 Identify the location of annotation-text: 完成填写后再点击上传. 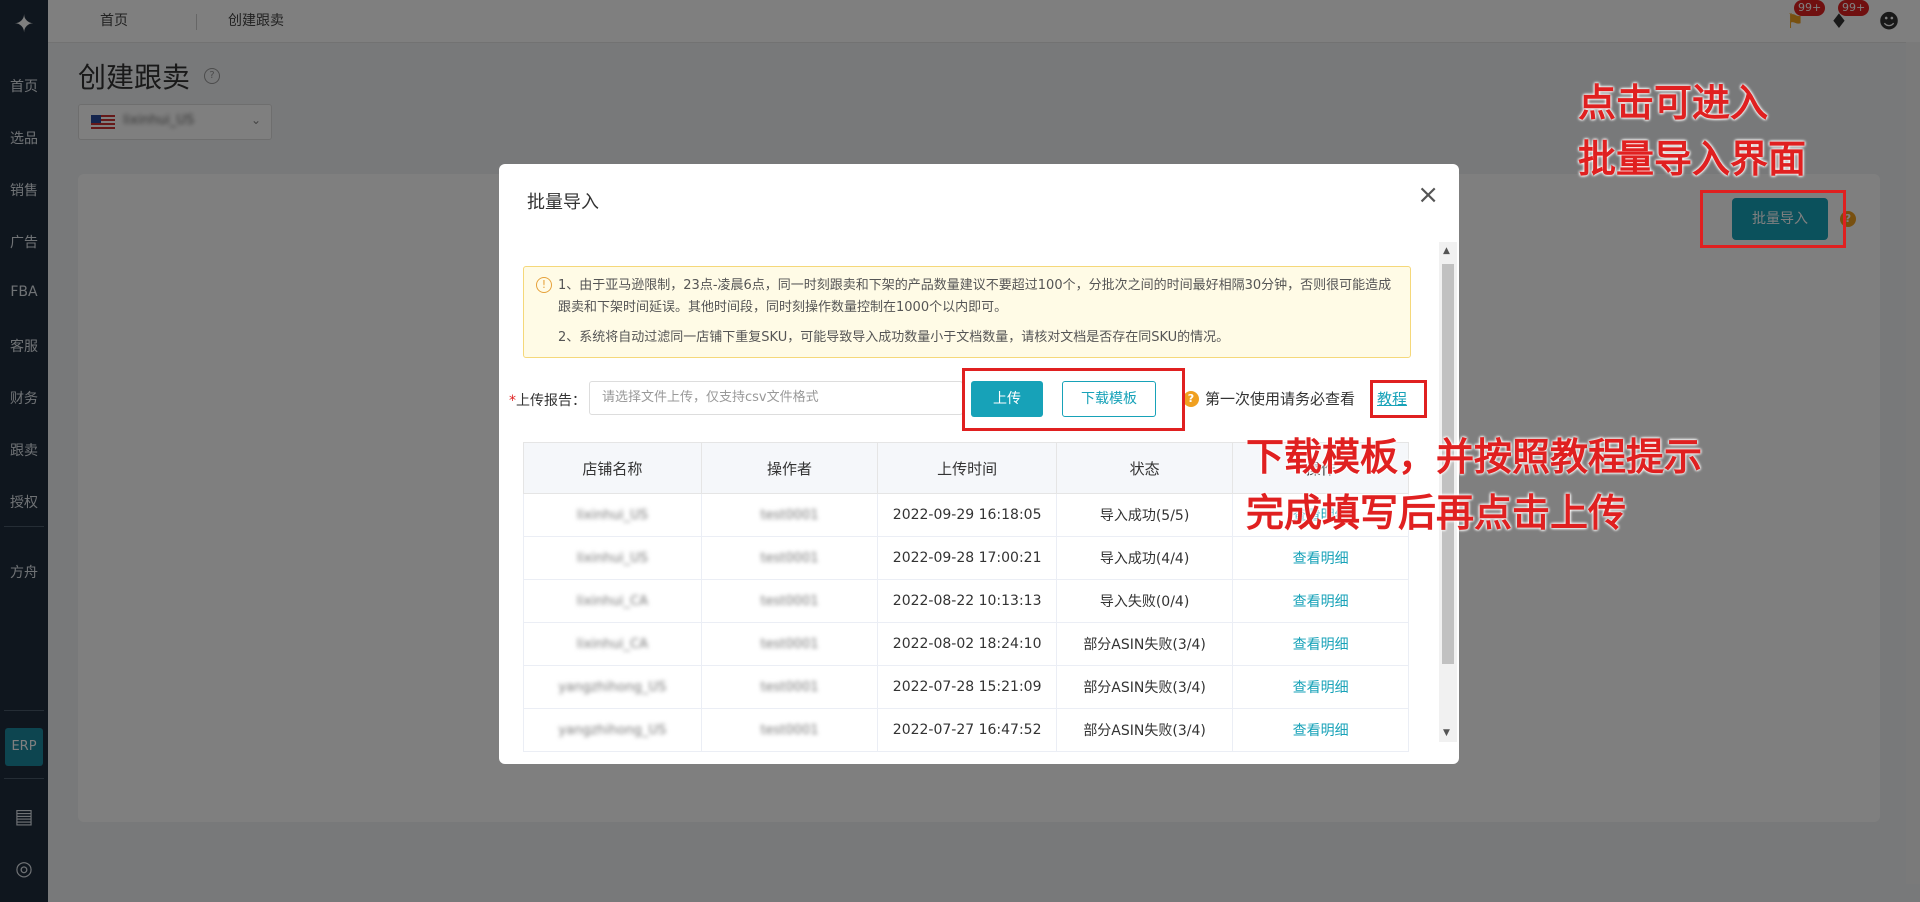
(1436, 513).